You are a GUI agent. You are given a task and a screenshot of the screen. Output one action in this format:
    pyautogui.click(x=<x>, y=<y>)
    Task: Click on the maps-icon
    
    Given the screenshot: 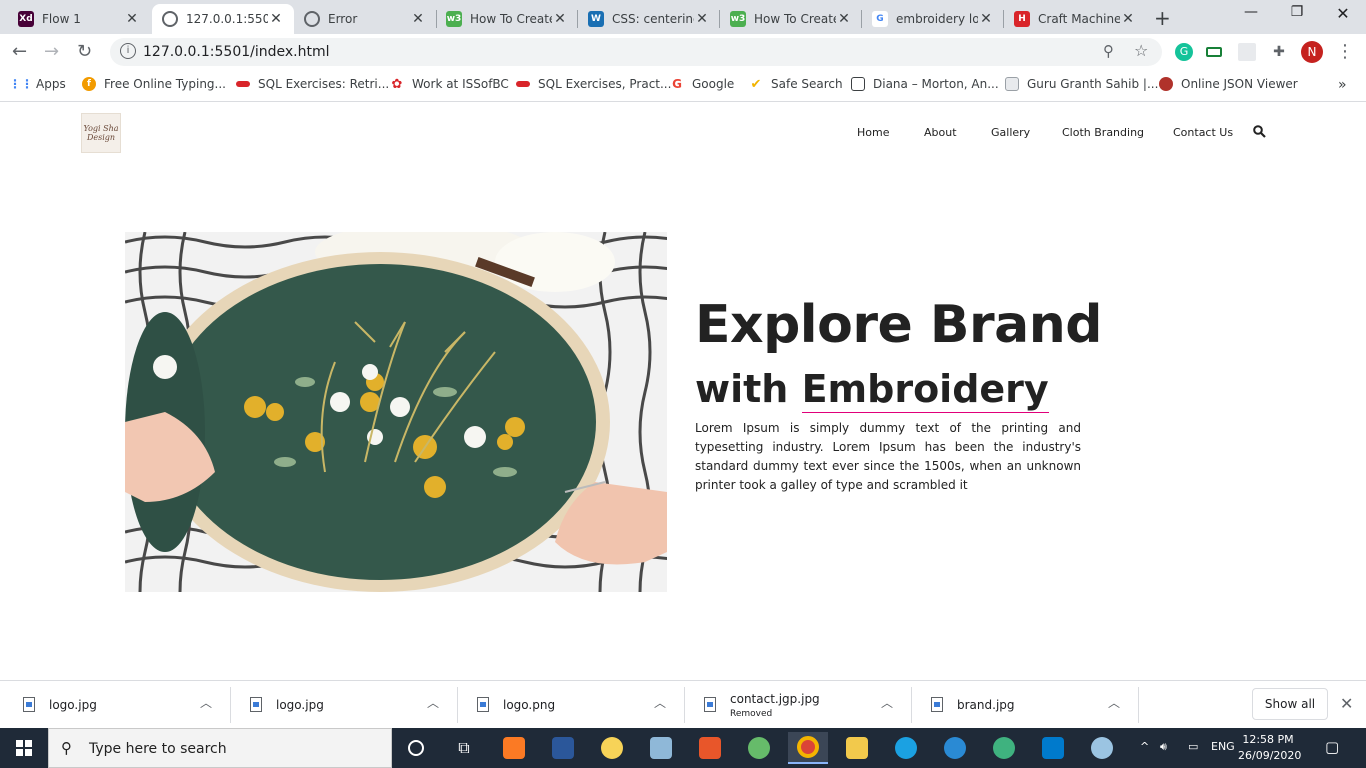 What is the action you would take?
    pyautogui.click(x=1004, y=748)
    